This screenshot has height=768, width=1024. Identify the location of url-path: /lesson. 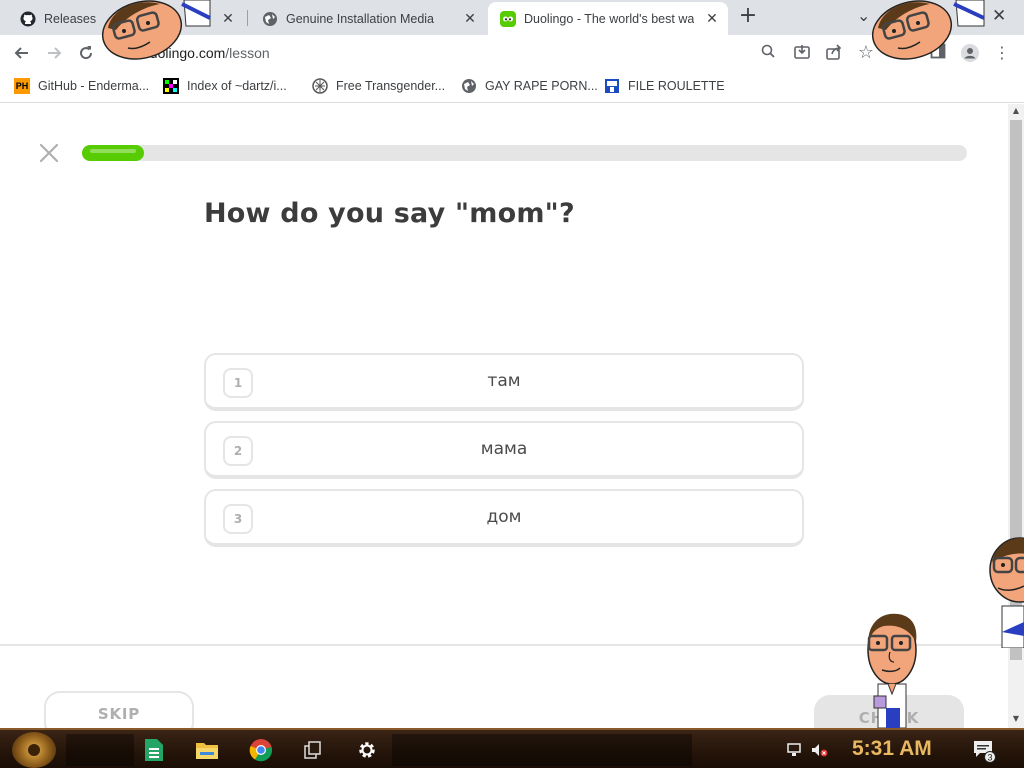
(247, 53).